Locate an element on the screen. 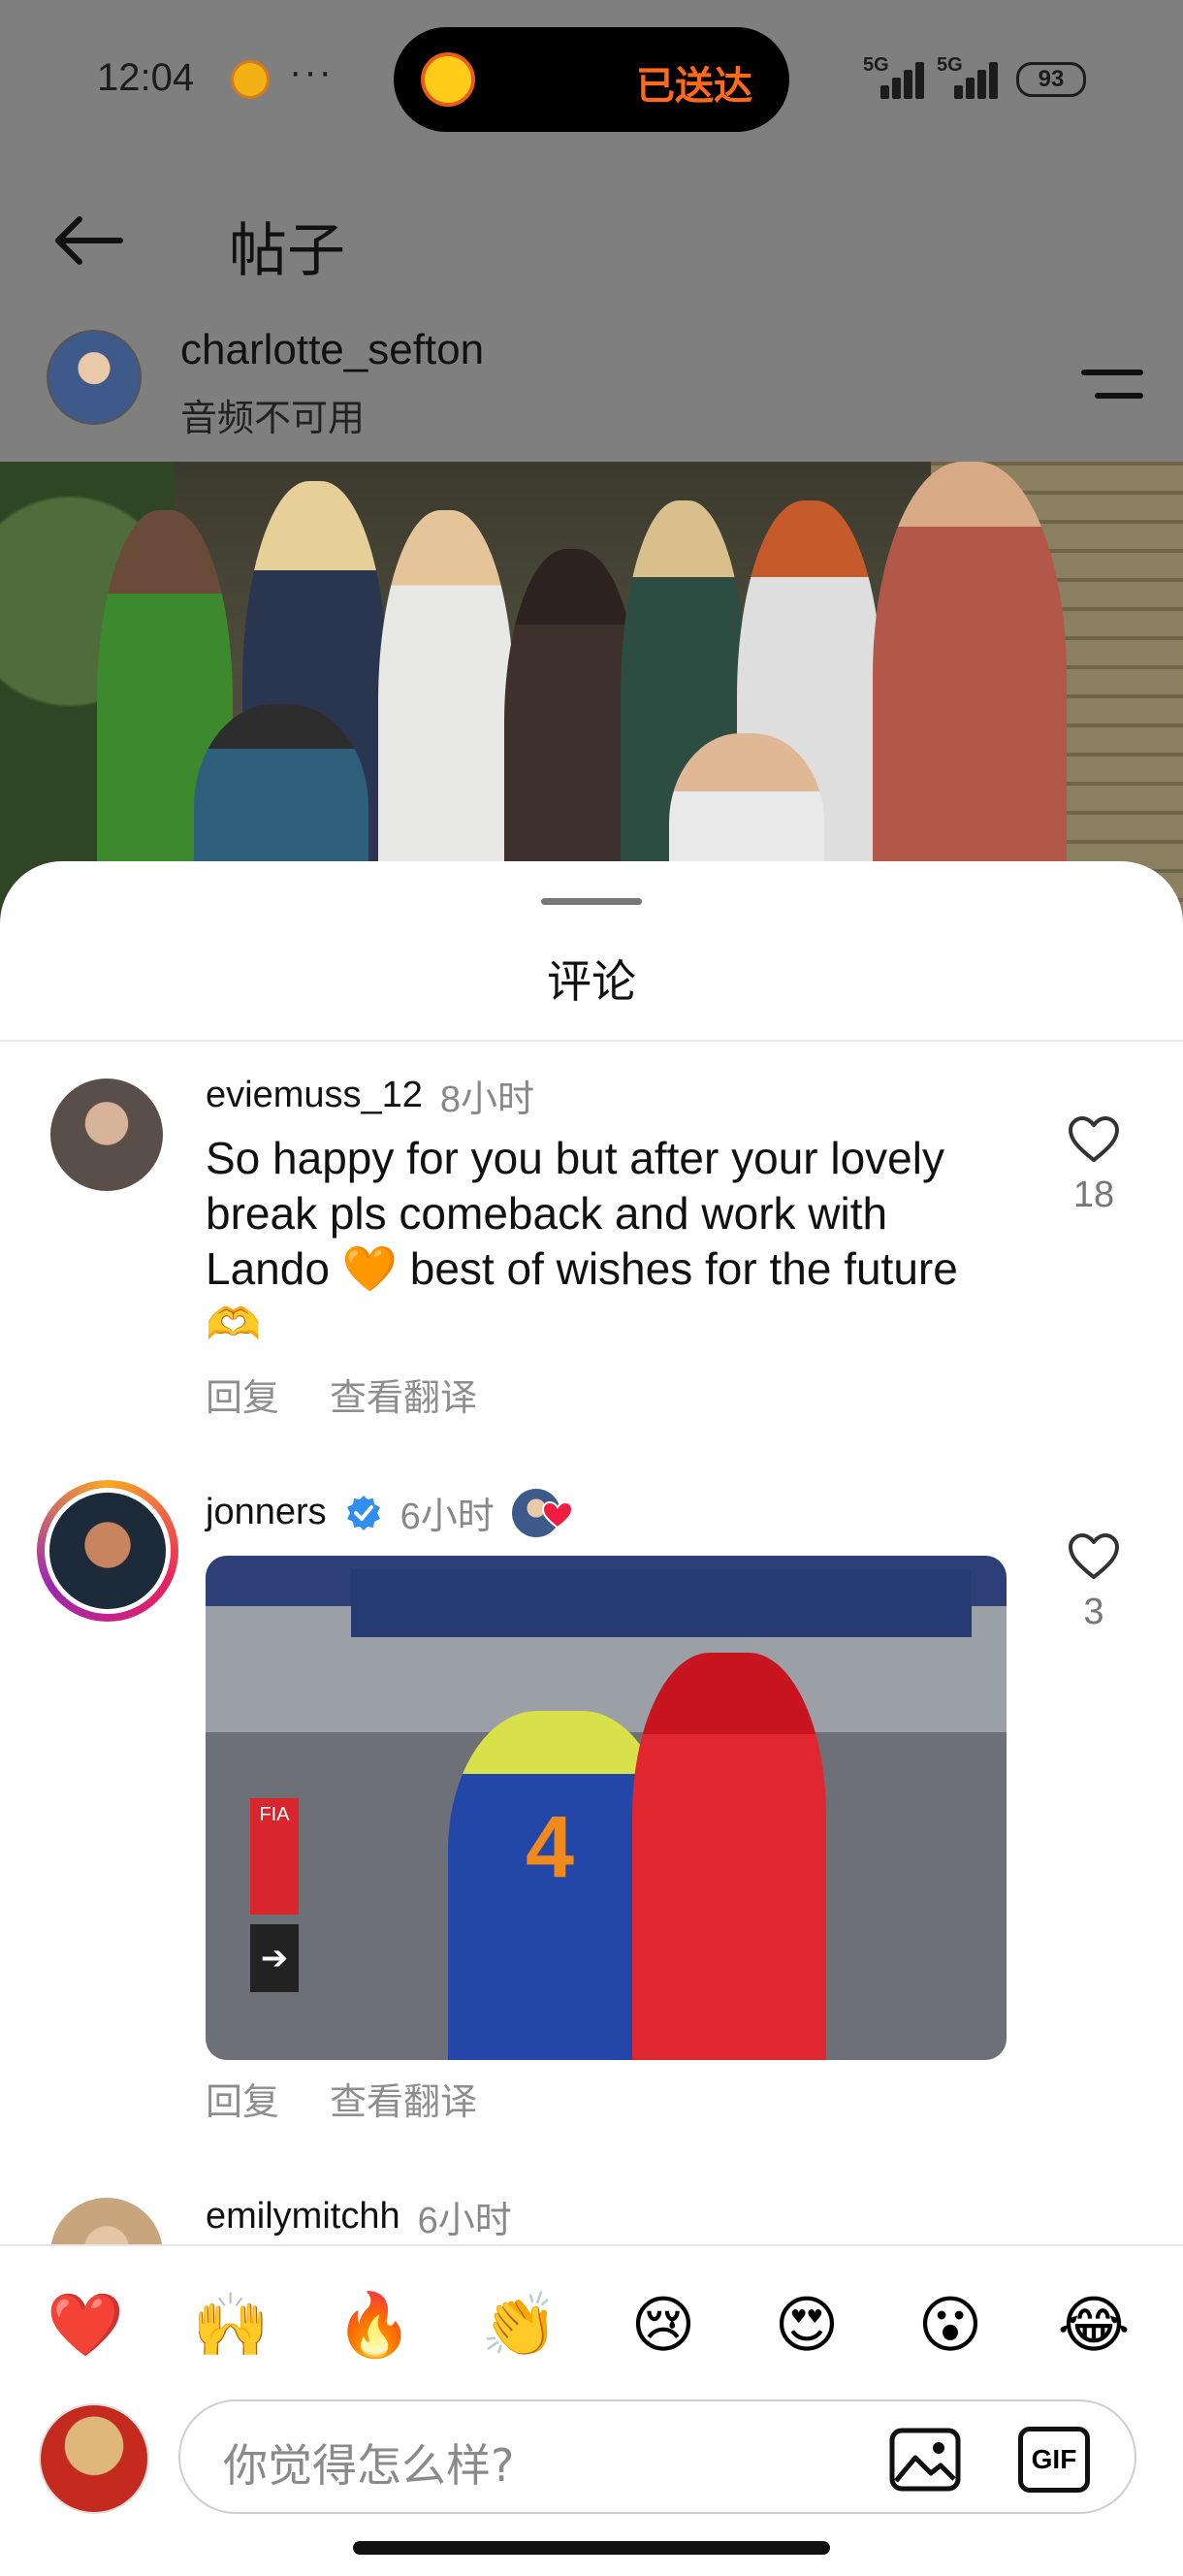  image-picker-icon is located at coordinates (925, 2460).